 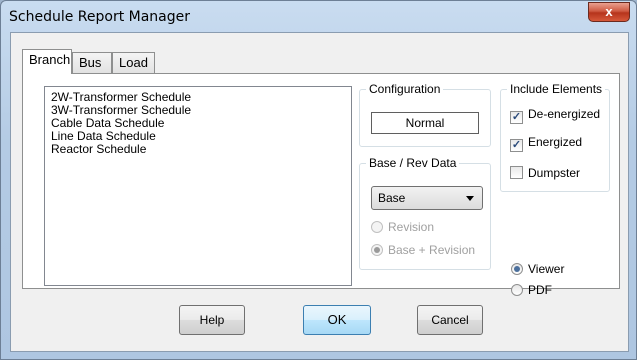 What do you see at coordinates (198, 149) in the screenshot?
I see `list-item: Reactor Schedule` at bounding box center [198, 149].